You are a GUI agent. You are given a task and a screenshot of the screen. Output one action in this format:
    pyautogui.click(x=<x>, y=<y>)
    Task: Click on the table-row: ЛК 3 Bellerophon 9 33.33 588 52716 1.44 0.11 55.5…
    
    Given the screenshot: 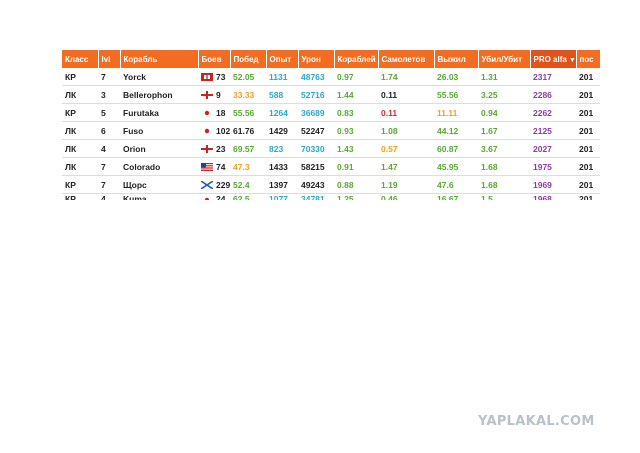 What is the action you would take?
    pyautogui.click(x=331, y=94)
    